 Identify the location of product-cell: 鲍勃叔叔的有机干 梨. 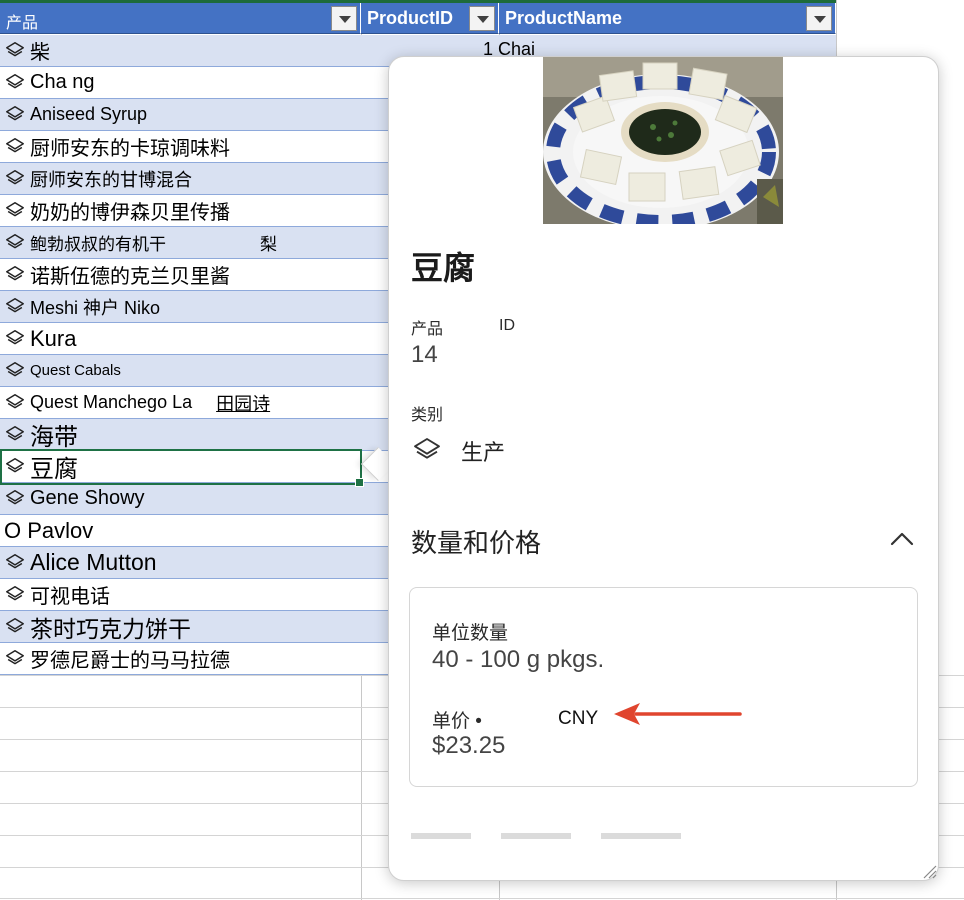
(140, 242).